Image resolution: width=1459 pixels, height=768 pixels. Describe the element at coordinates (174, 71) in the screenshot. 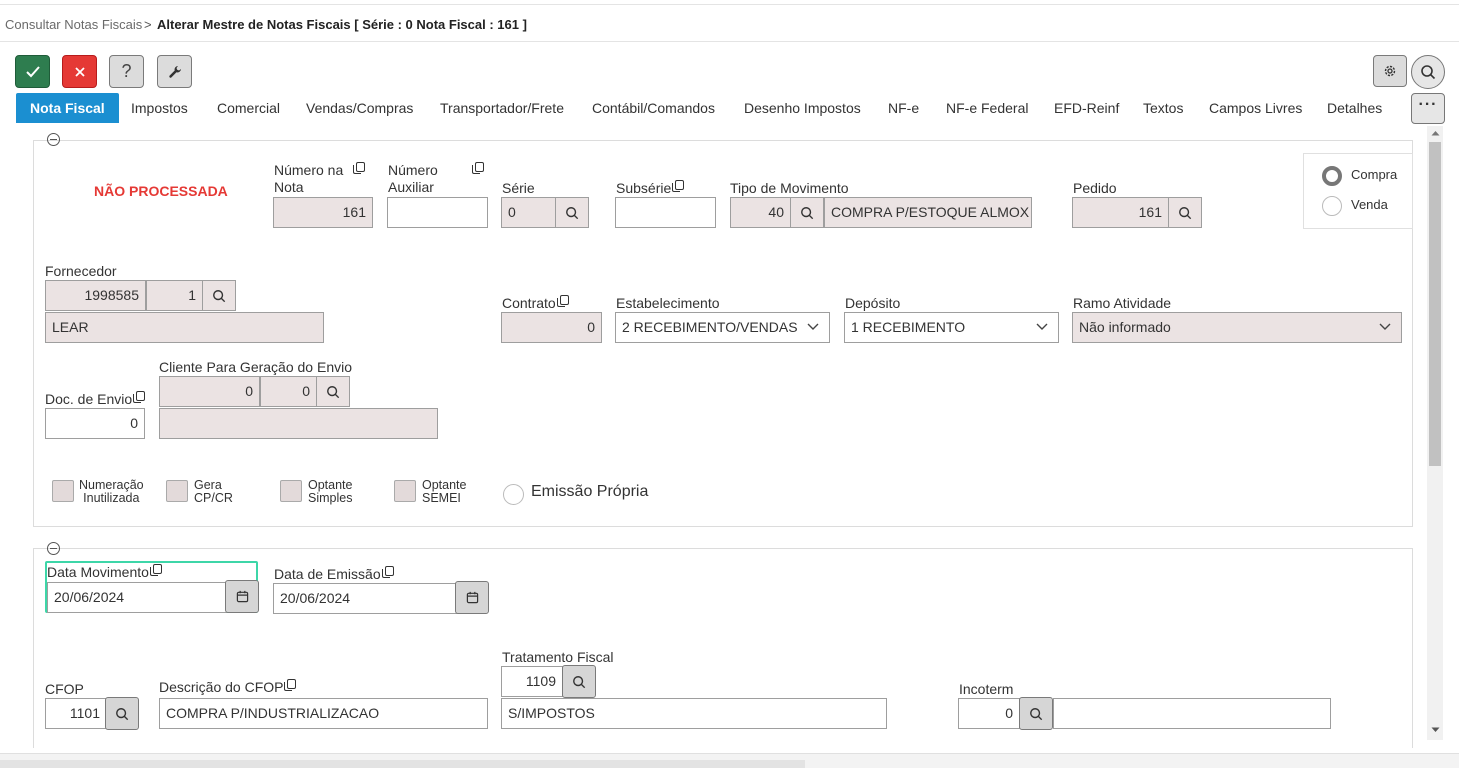

I see `tools-button` at that location.